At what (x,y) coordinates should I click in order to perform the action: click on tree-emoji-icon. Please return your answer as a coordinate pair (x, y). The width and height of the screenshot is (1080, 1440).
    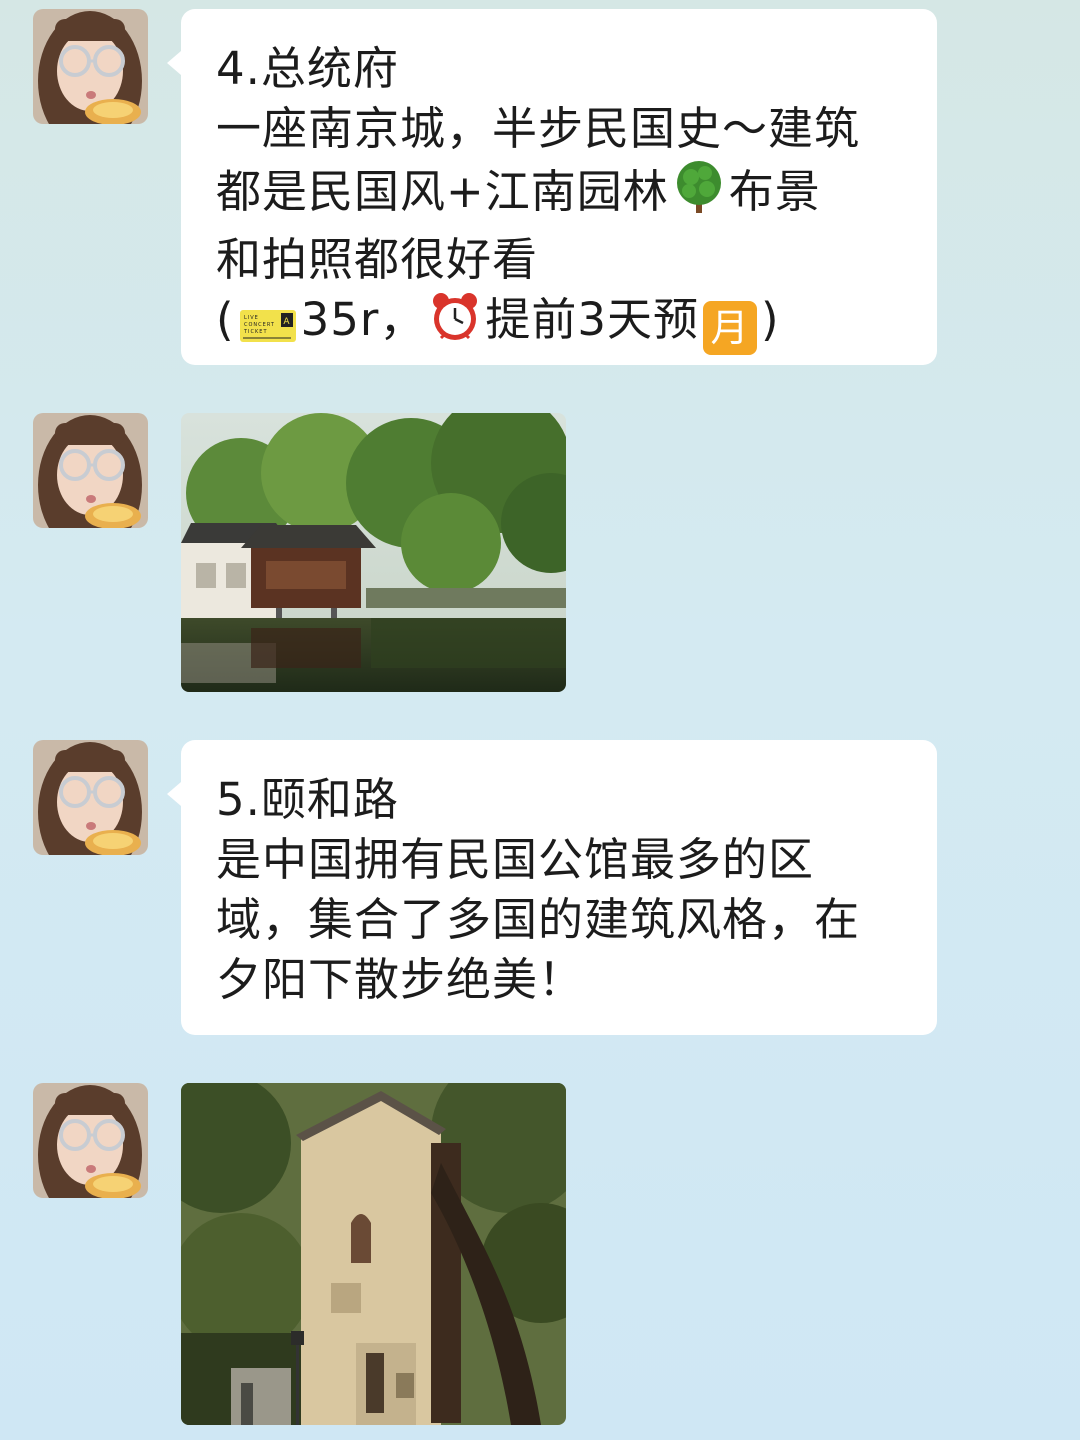
    Looking at the image, I should click on (699, 194).